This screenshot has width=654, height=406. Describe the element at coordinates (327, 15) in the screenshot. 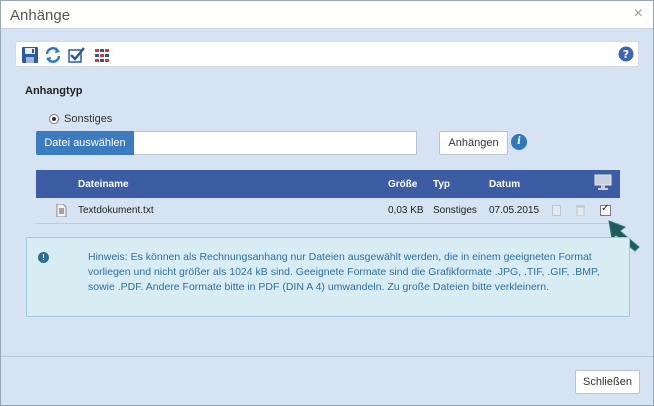

I see `title-bar: Anhänge ×` at that location.